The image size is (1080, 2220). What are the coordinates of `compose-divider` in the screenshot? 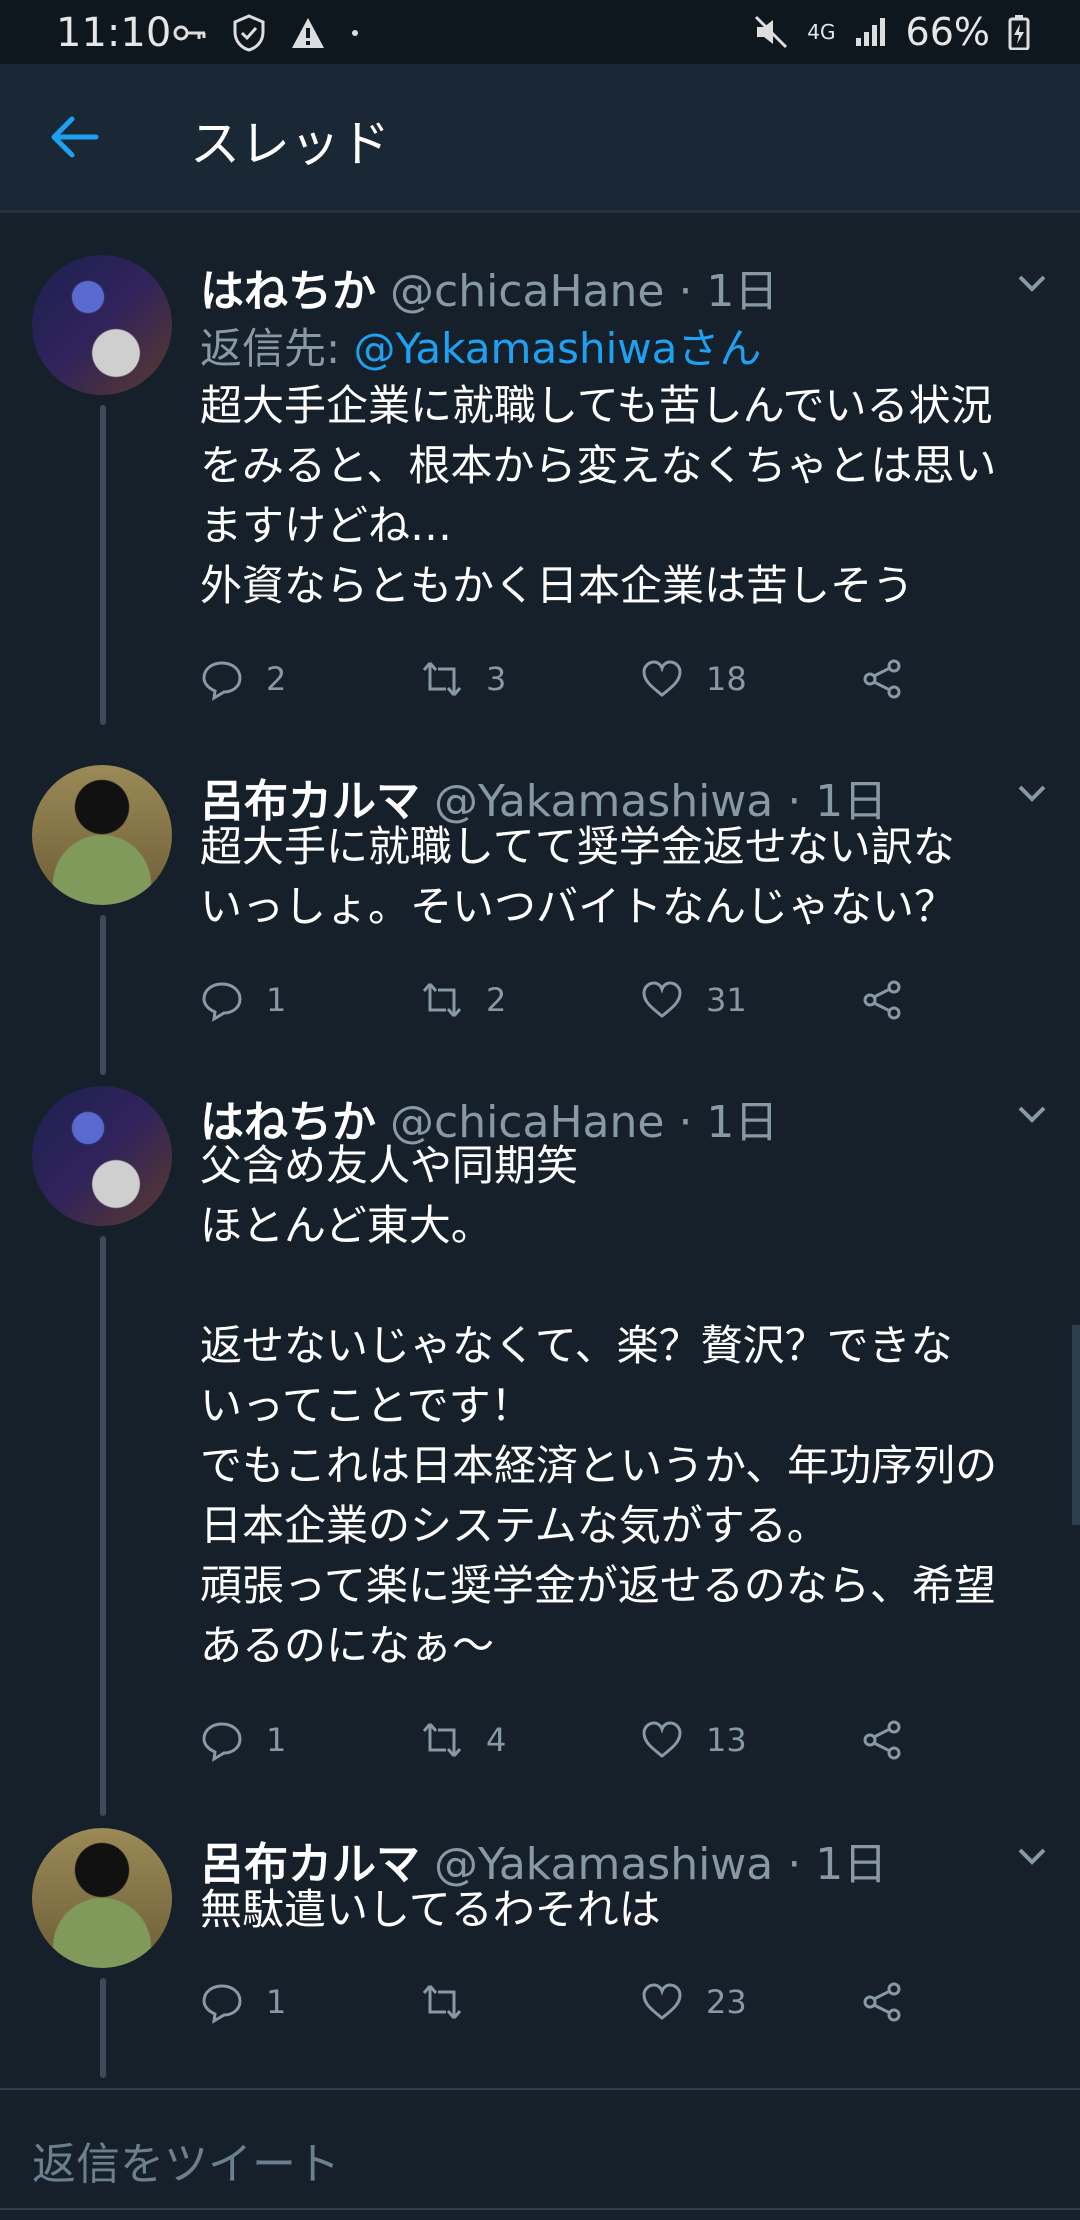 It's located at (540, 2089).